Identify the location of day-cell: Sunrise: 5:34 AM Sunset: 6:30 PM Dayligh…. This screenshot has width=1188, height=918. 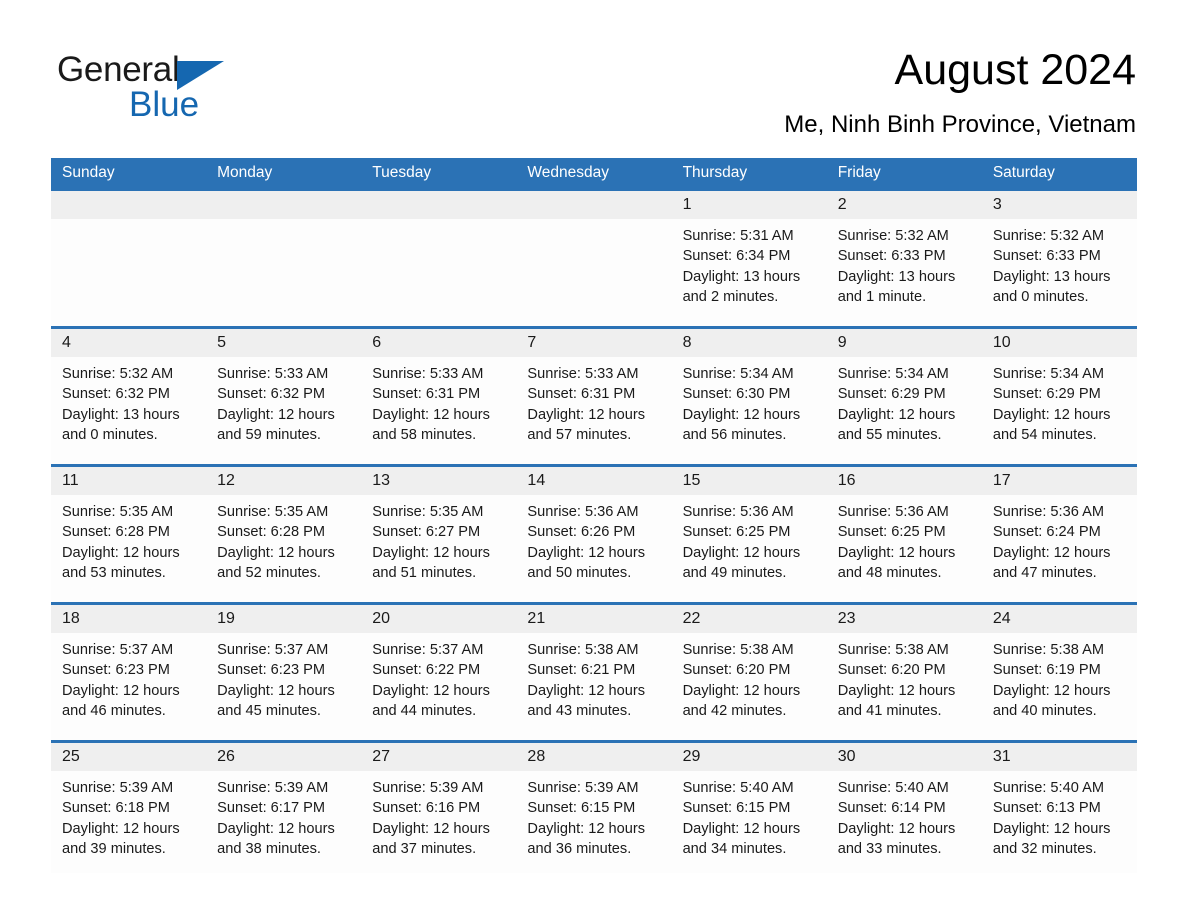
(749, 410).